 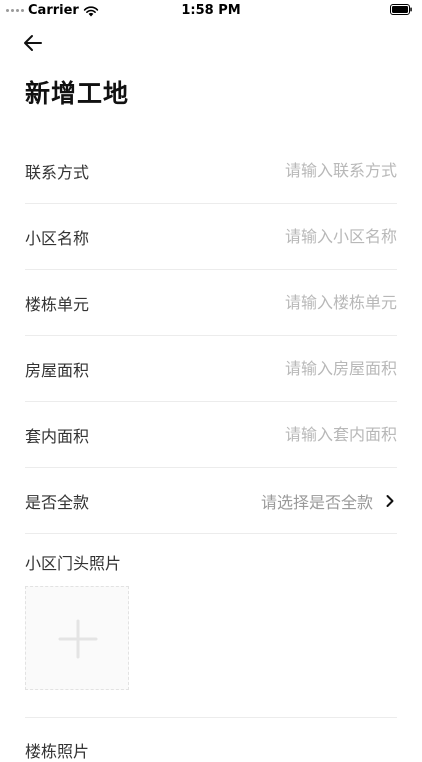 I want to click on back-arrow-icon, so click(x=33, y=43).